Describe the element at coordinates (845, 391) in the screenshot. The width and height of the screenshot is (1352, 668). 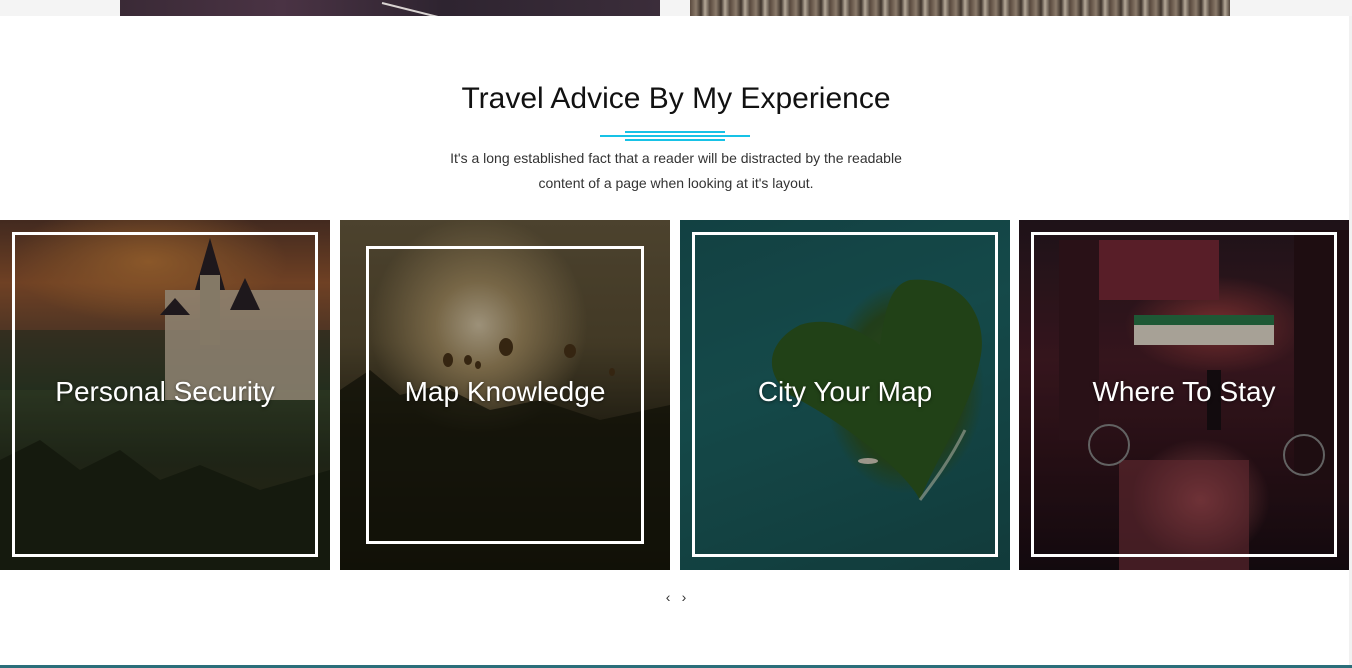
I see `card-title: City Your Map` at that location.